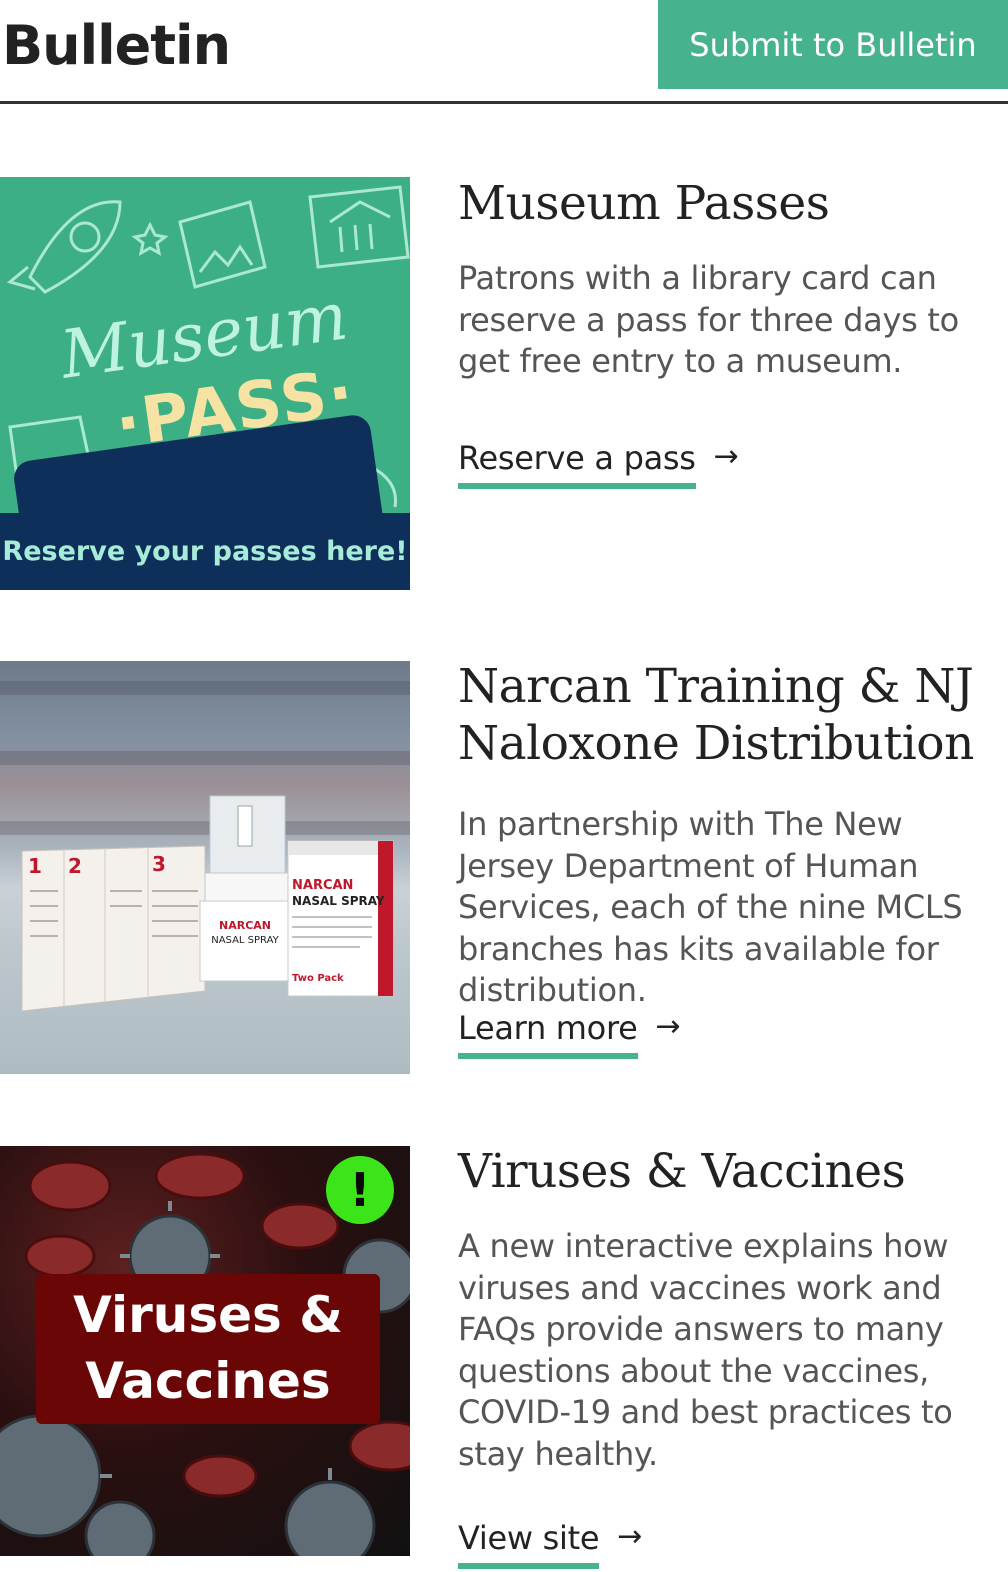  What do you see at coordinates (318, 978) in the screenshot?
I see `narcan-pack: Two Pack` at bounding box center [318, 978].